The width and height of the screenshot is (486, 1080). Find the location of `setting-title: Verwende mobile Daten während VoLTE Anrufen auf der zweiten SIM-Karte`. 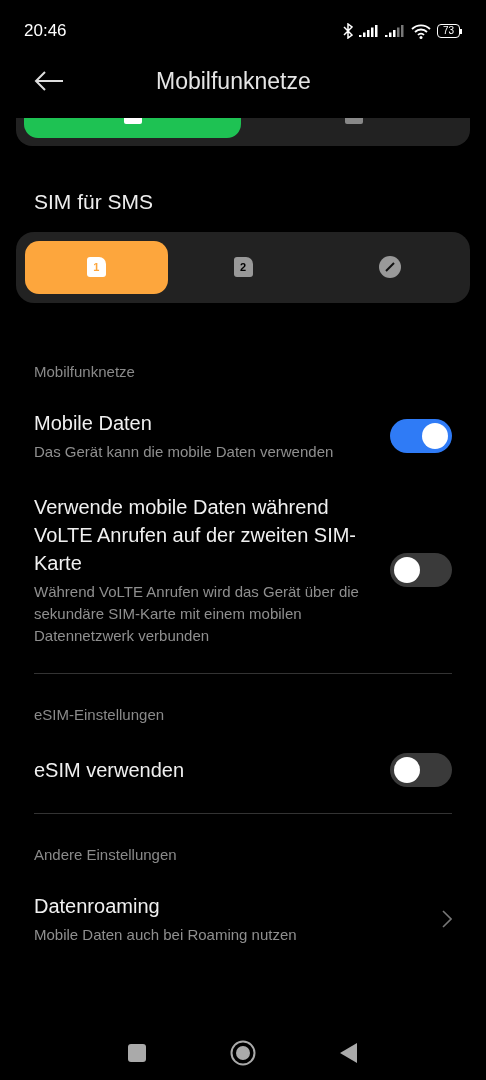

setting-title: Verwende mobile Daten während VoLTE Anrufen auf der zweiten SIM-Karte is located at coordinates (196, 535).